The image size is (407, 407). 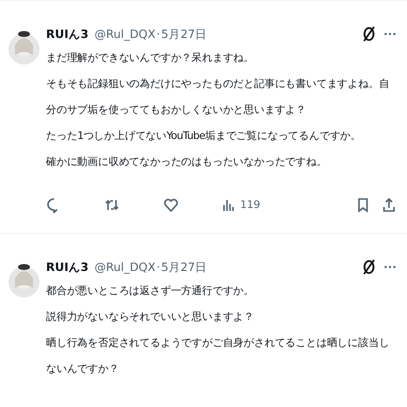 What do you see at coordinates (218, 97) in the screenshot?
I see `tweet-text: そもそも記録狙いの為だけにやったものだと記事にも書いてますよね。自分のサブ垢を使っててもおかしくないかと思いますよ？` at bounding box center [218, 97].